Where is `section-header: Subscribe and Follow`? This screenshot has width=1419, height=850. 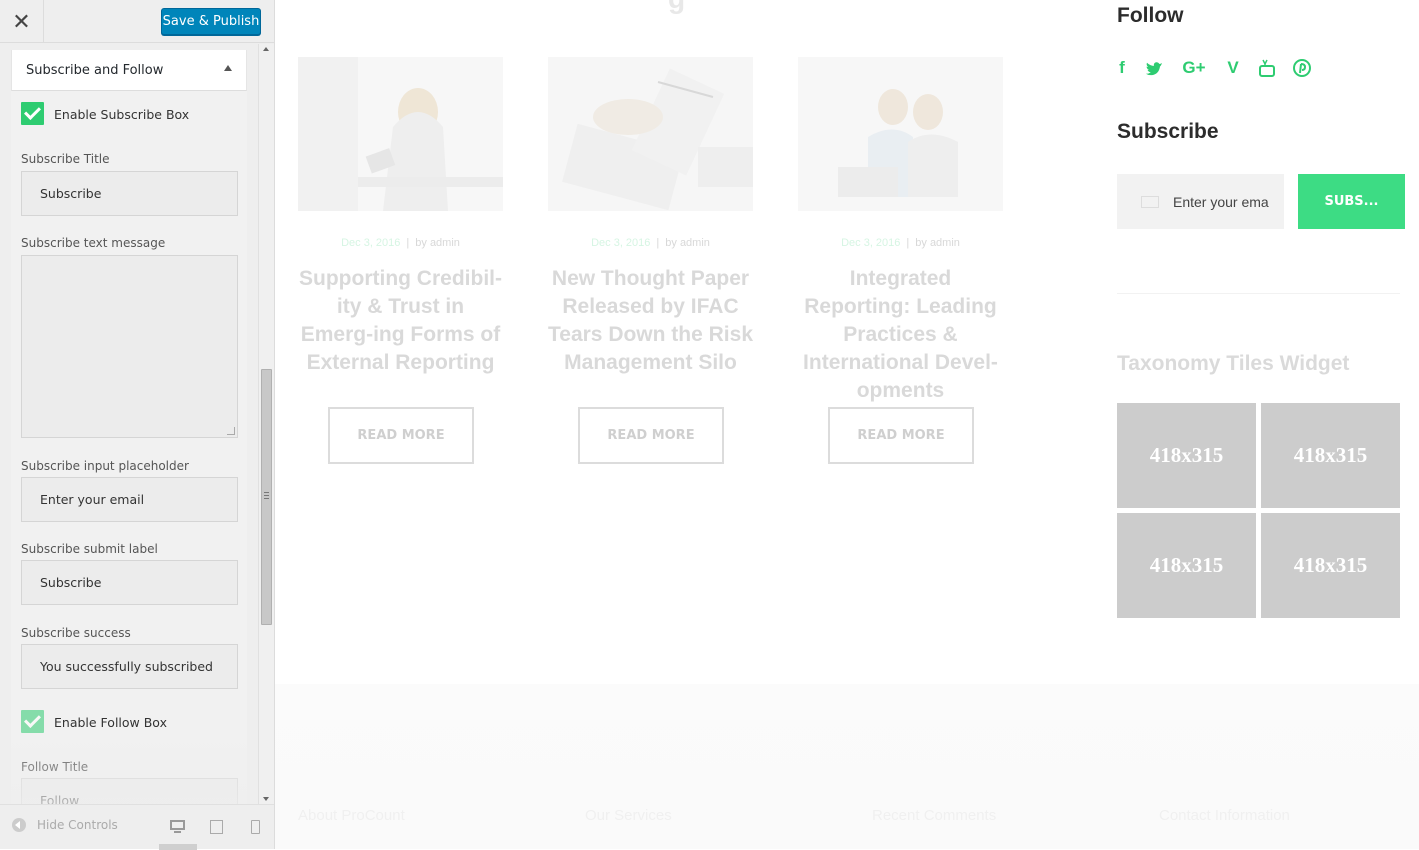 section-header: Subscribe and Follow is located at coordinates (129, 70).